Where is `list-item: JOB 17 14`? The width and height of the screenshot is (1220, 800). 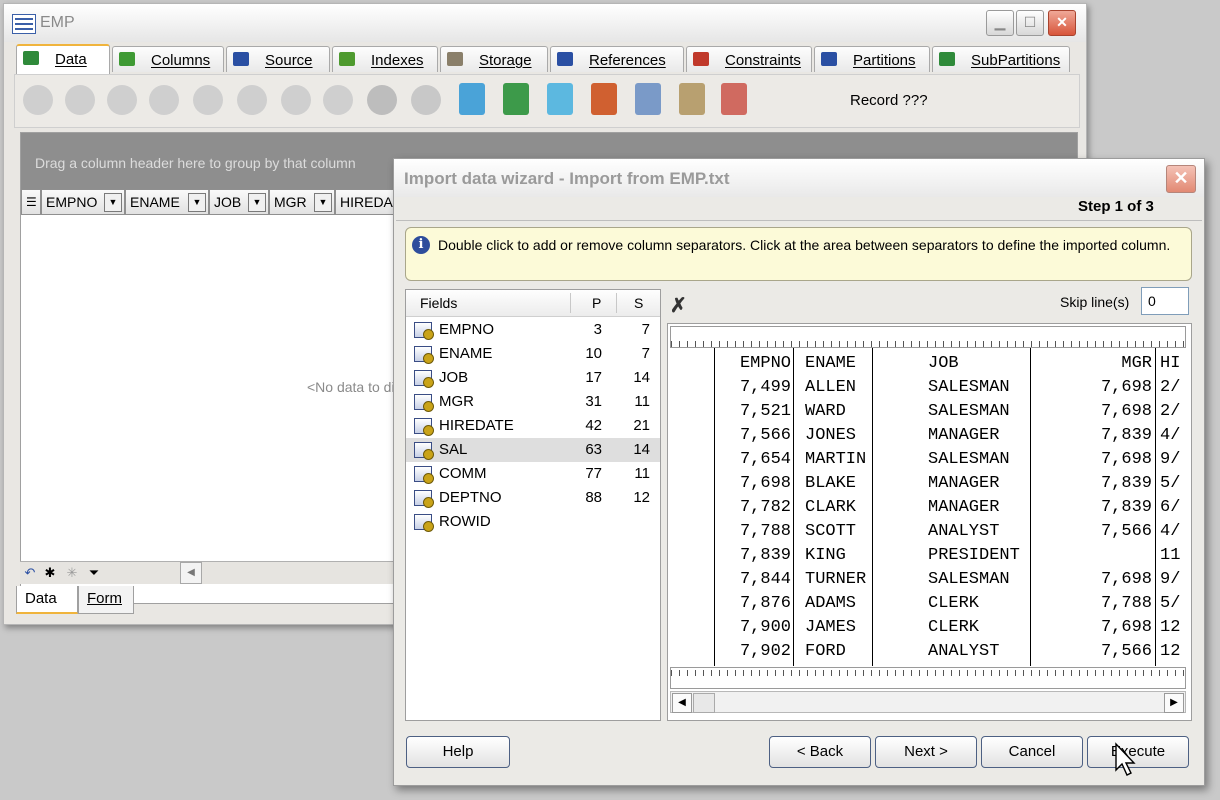
list-item: JOB 17 14 is located at coordinates (533, 378).